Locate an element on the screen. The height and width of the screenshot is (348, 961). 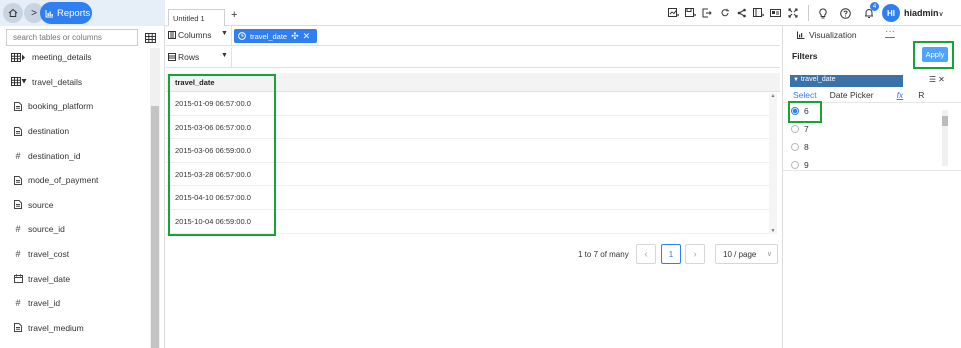
notifications-button: 4 is located at coordinates (870, 11).